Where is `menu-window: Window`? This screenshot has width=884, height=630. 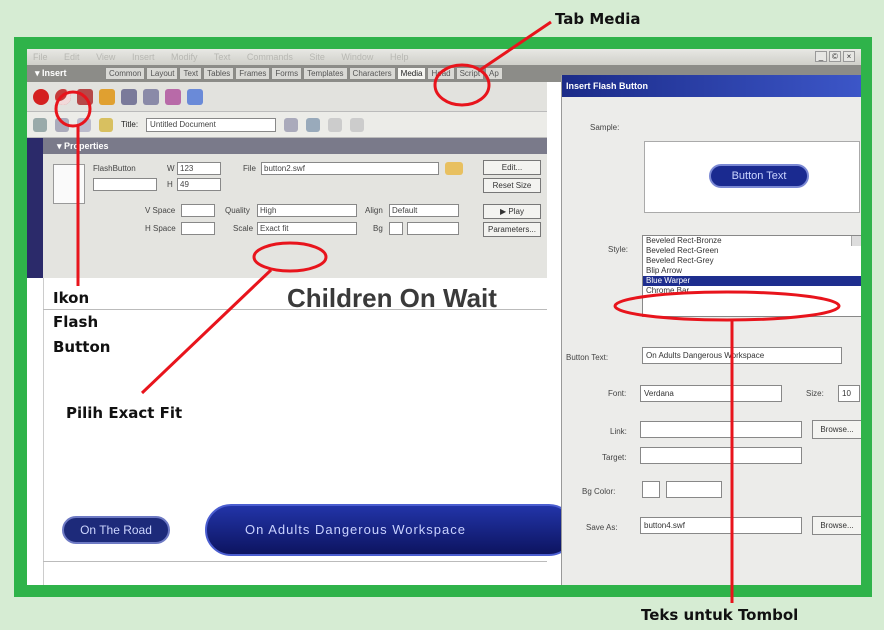
menu-window: Window is located at coordinates (357, 57).